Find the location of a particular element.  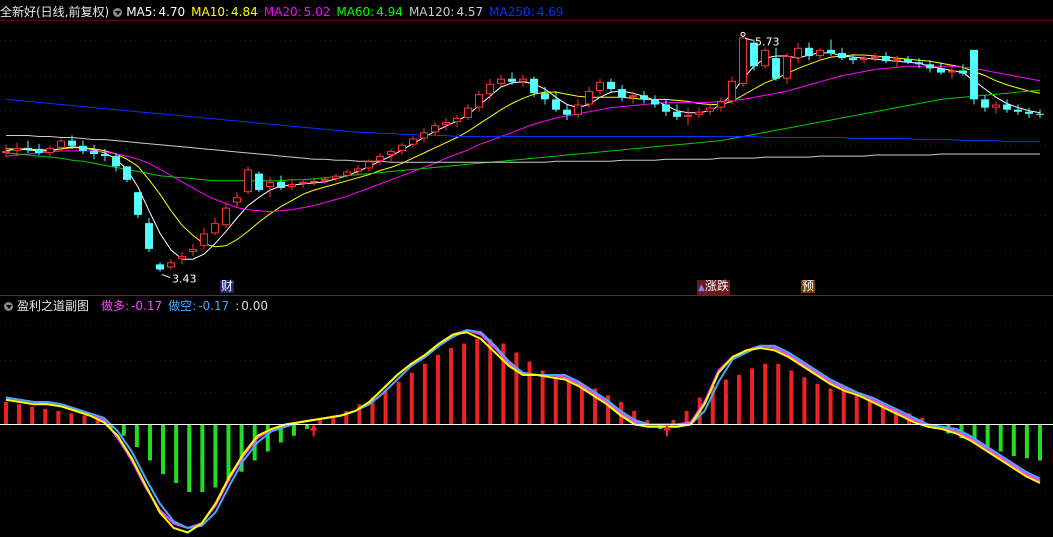

sub-legend: 做多: -0.17 做空: -0.17:0.00 is located at coordinates (187, 306).